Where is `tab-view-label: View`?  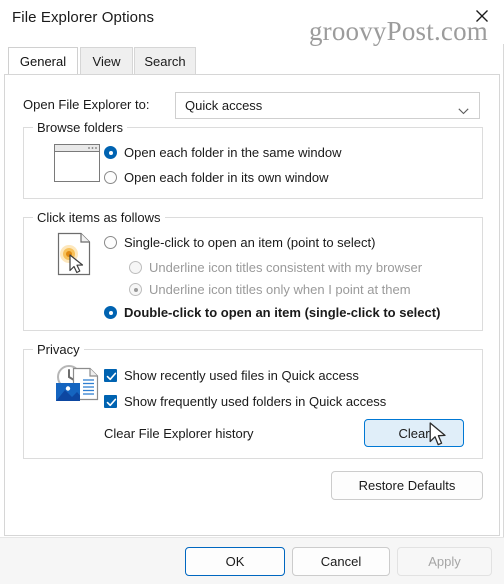 tab-view-label: View is located at coordinates (106, 61).